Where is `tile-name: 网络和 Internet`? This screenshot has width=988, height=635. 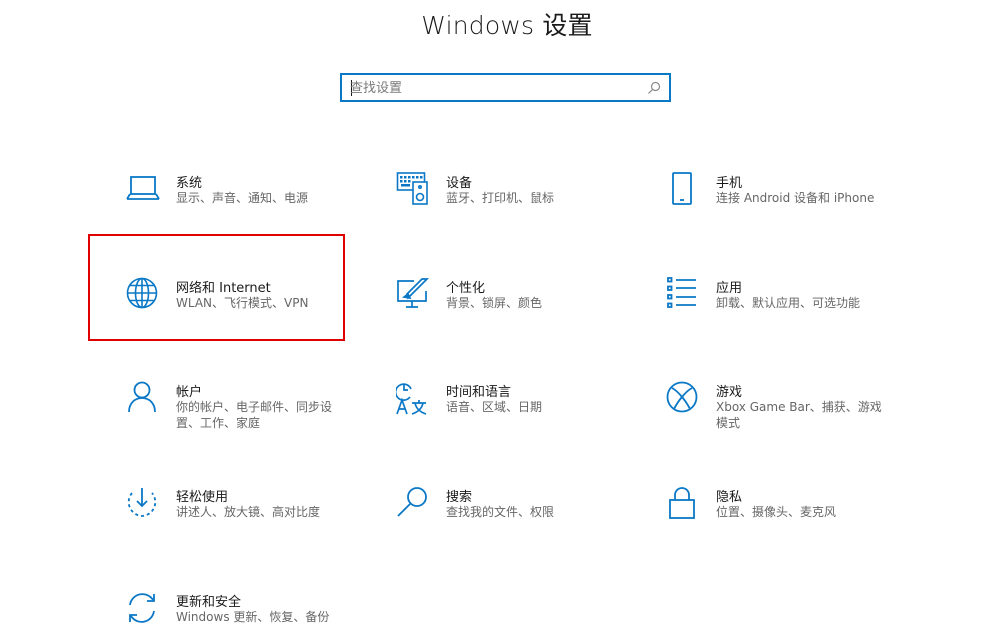 tile-name: 网络和 Internet is located at coordinates (223, 288).